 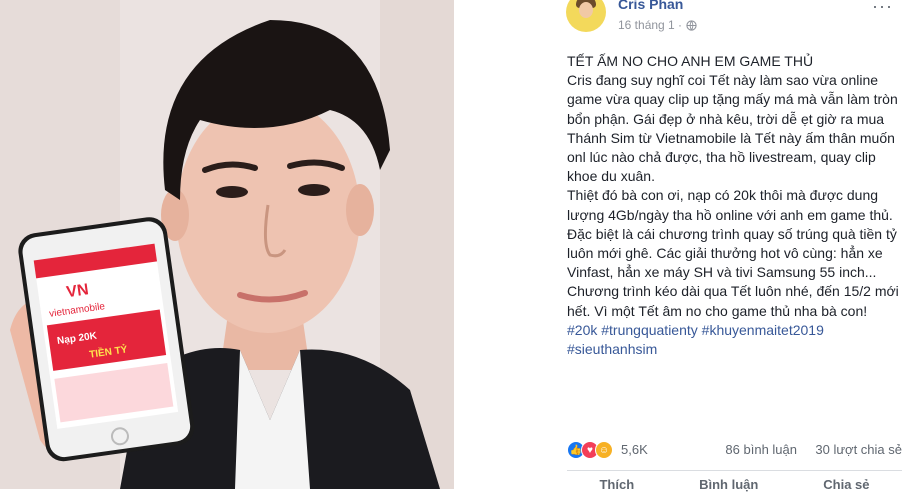 What do you see at coordinates (858, 449) in the screenshot?
I see `share-count: 30 lượt chia sẻ` at bounding box center [858, 449].